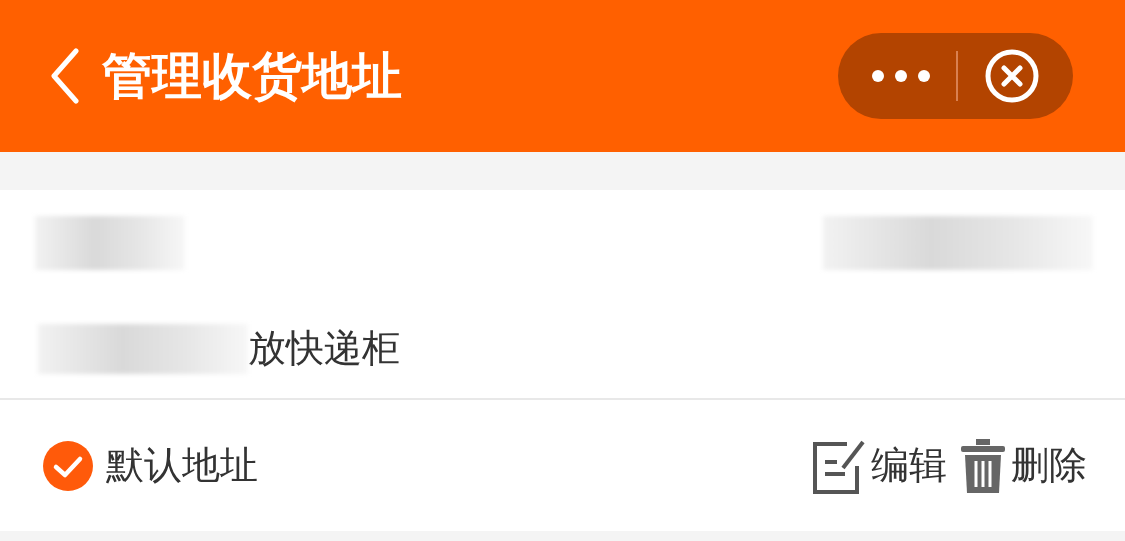  What do you see at coordinates (68, 465) in the screenshot?
I see `check-circle-icon` at bounding box center [68, 465].